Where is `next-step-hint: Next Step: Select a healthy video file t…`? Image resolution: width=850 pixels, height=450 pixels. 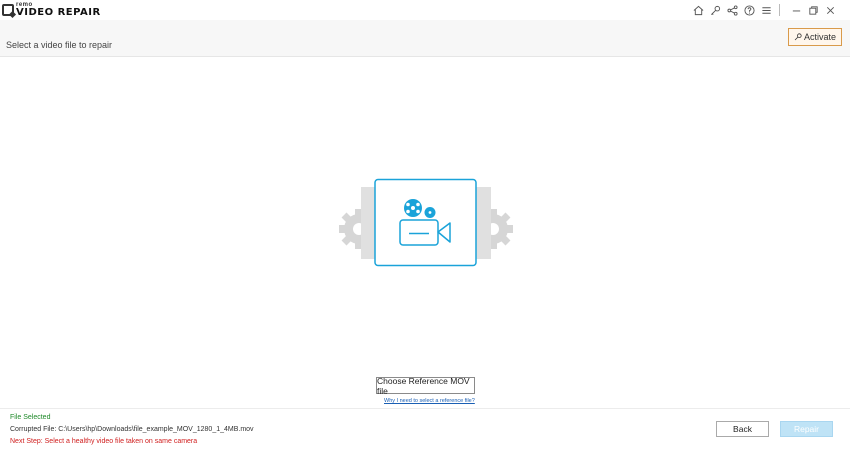
next-step-hint: Next Step: Select a healthy video file t… is located at coordinates (104, 441).